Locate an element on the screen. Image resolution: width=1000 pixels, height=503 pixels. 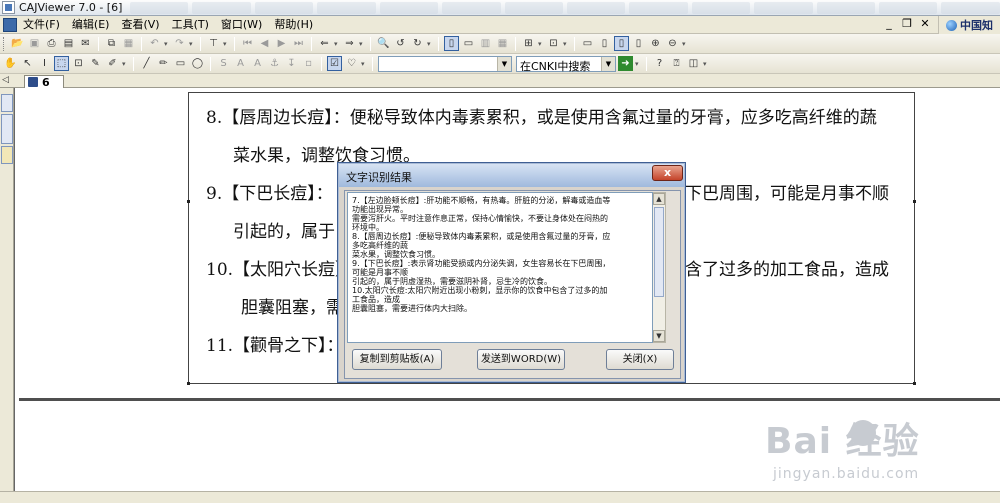
anchor-icon: ⚓ is located at coordinates (274, 63).